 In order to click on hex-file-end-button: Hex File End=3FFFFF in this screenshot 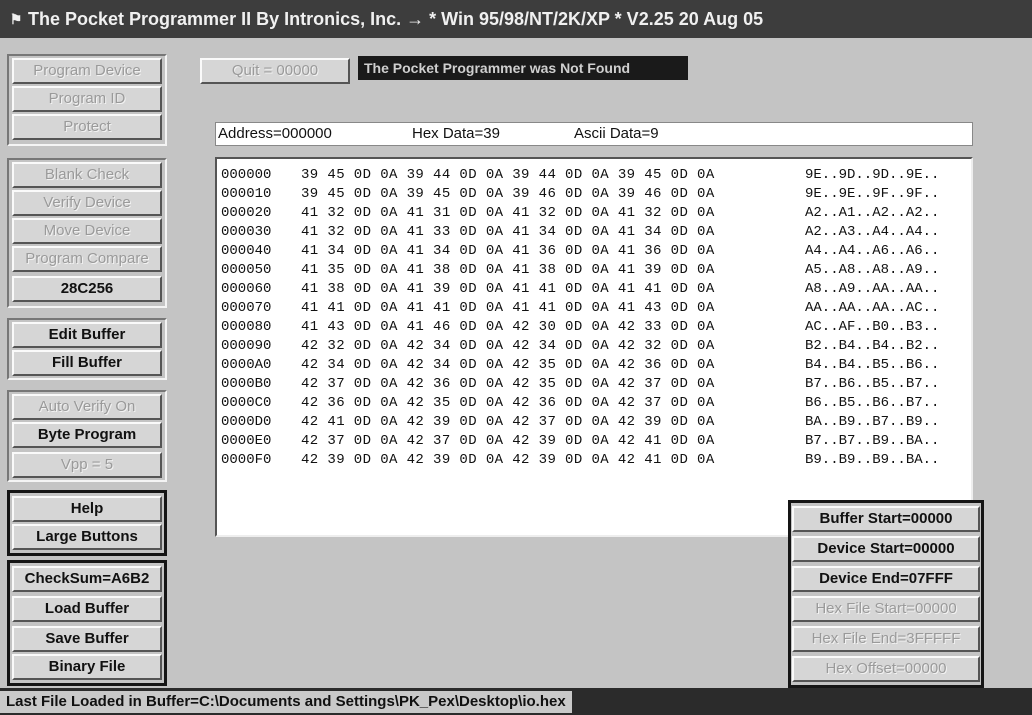, I will do `click(886, 639)`.